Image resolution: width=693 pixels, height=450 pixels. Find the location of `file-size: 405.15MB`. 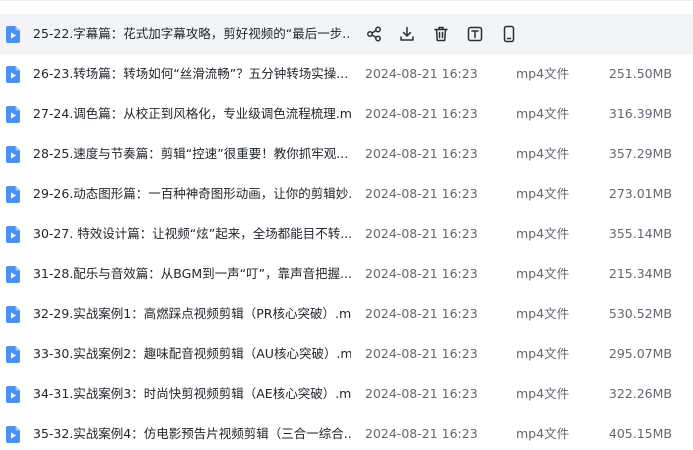

file-size: 405.15MB is located at coordinates (640, 433).